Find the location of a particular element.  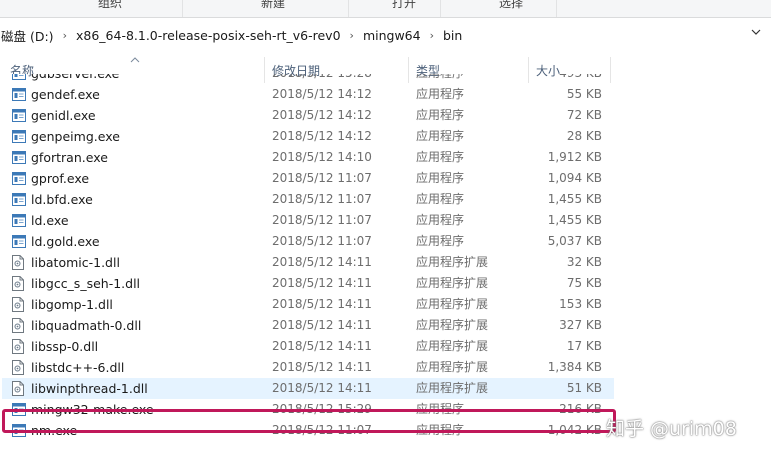

file-row: gendef.exe 2018/5/12 14:12 应用程序 55 KB is located at coordinates (308, 94).